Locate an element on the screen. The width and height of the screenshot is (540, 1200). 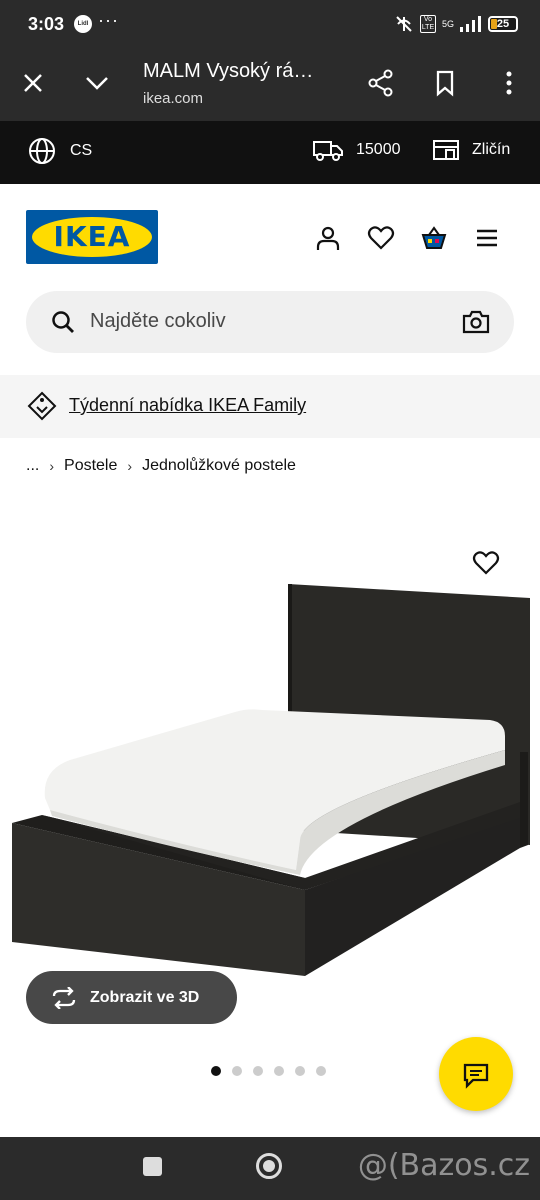
language-label: CS is located at coordinates (81, 150).